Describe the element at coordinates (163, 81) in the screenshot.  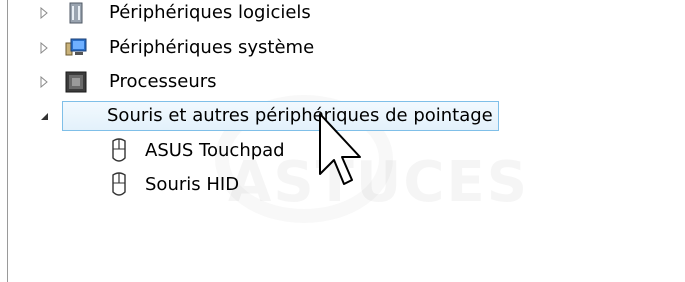
I see `tree-item-label: Processeurs` at that location.